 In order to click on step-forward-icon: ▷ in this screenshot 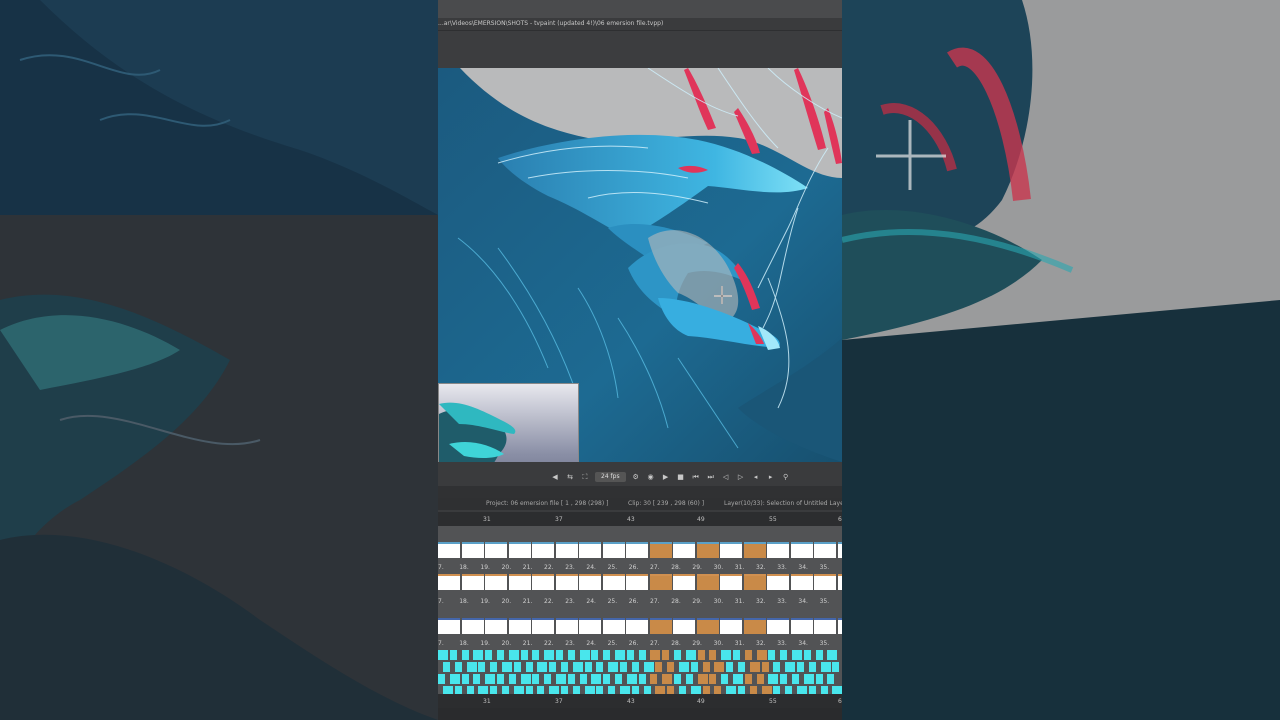, I will do `click(741, 477)`.